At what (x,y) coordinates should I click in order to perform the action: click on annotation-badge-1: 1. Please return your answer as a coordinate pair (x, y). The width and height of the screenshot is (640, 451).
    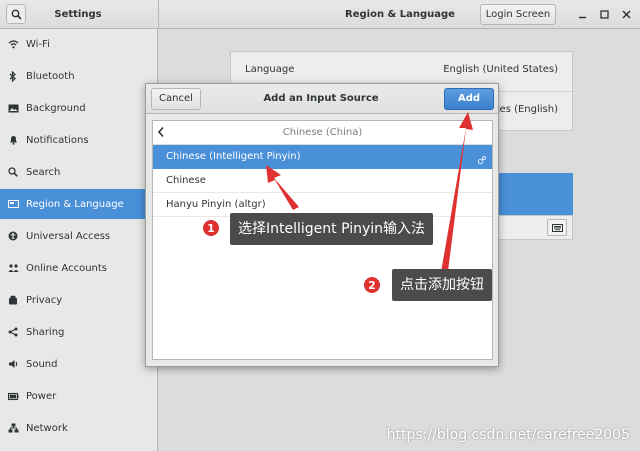
    Looking at the image, I should click on (211, 228).